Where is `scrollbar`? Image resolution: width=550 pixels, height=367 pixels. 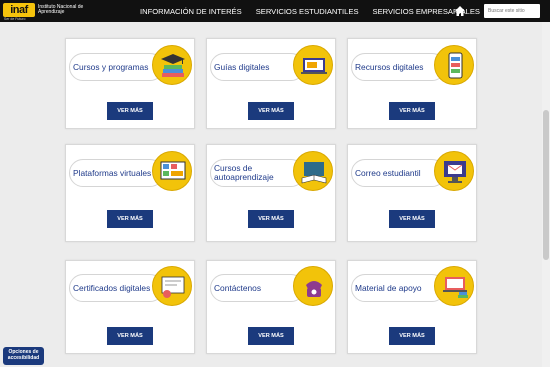
scrollbar is located at coordinates (546, 194).